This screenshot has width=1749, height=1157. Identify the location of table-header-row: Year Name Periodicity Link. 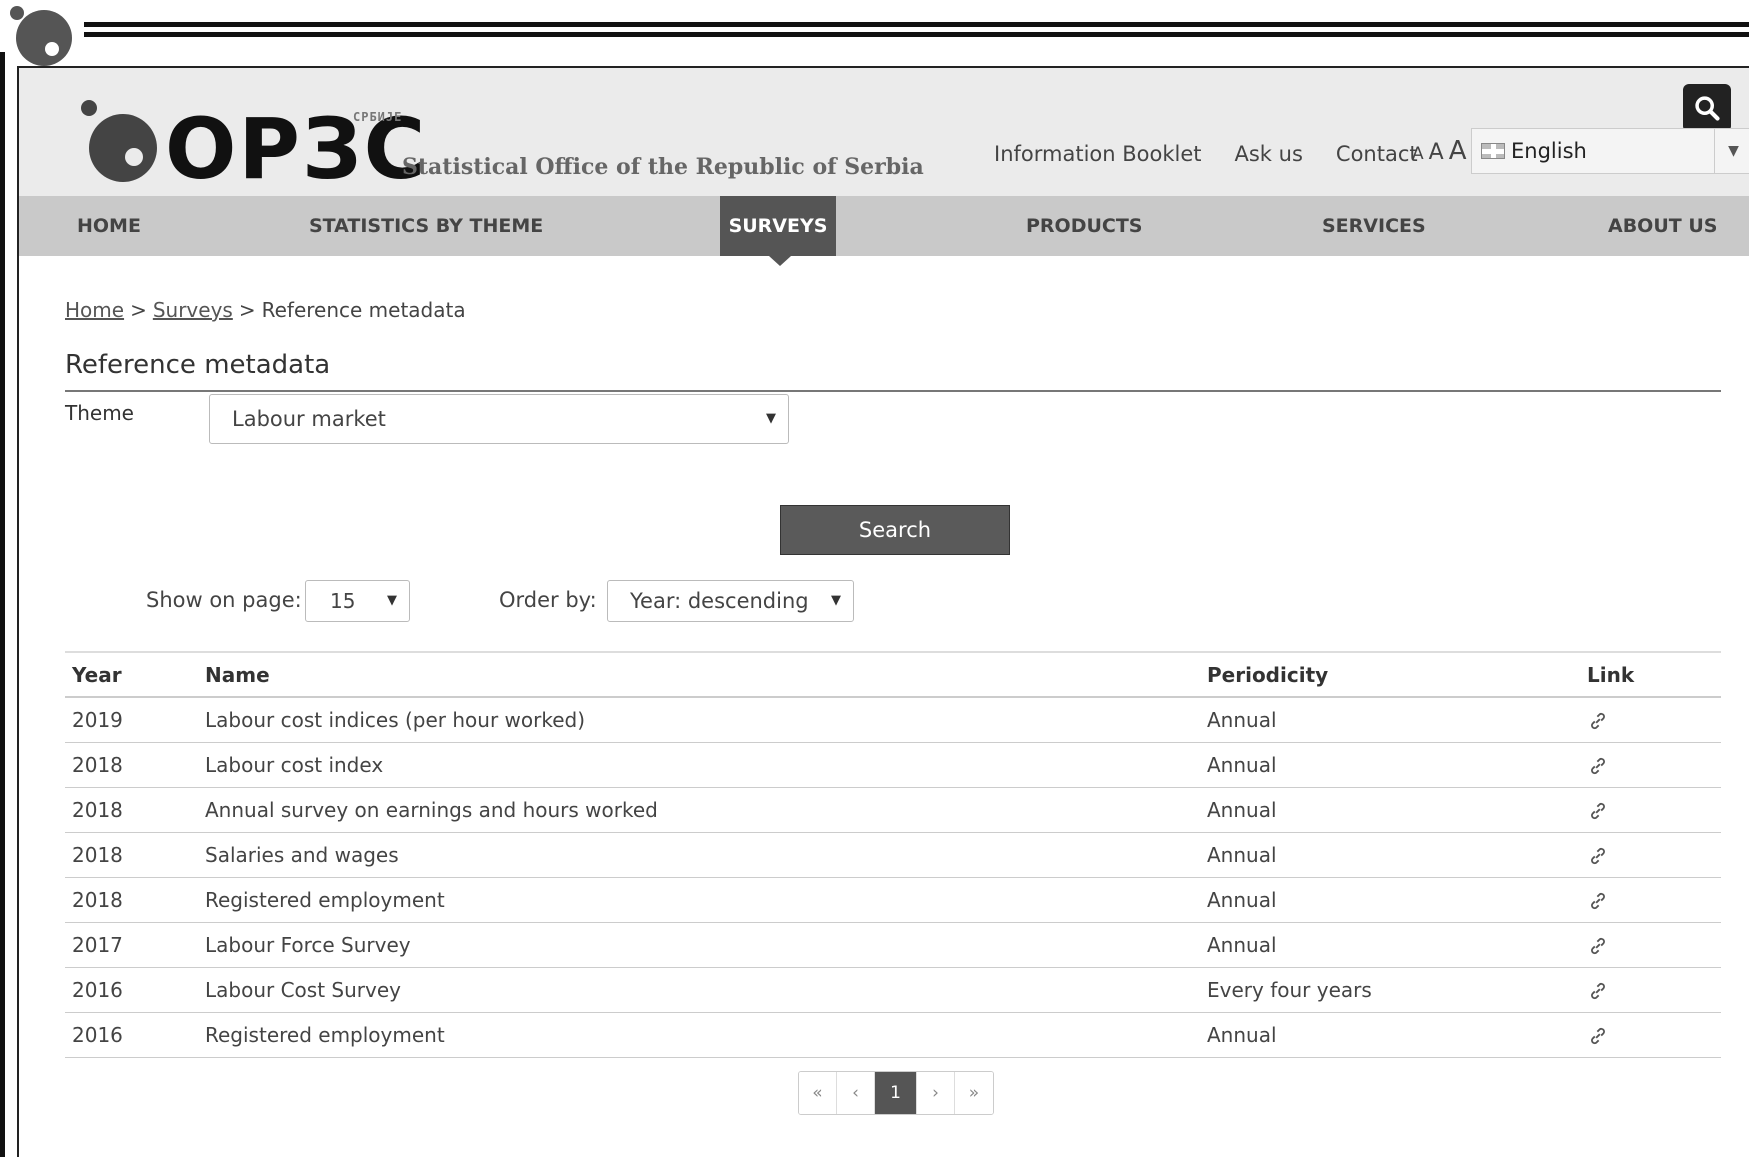
(893, 674).